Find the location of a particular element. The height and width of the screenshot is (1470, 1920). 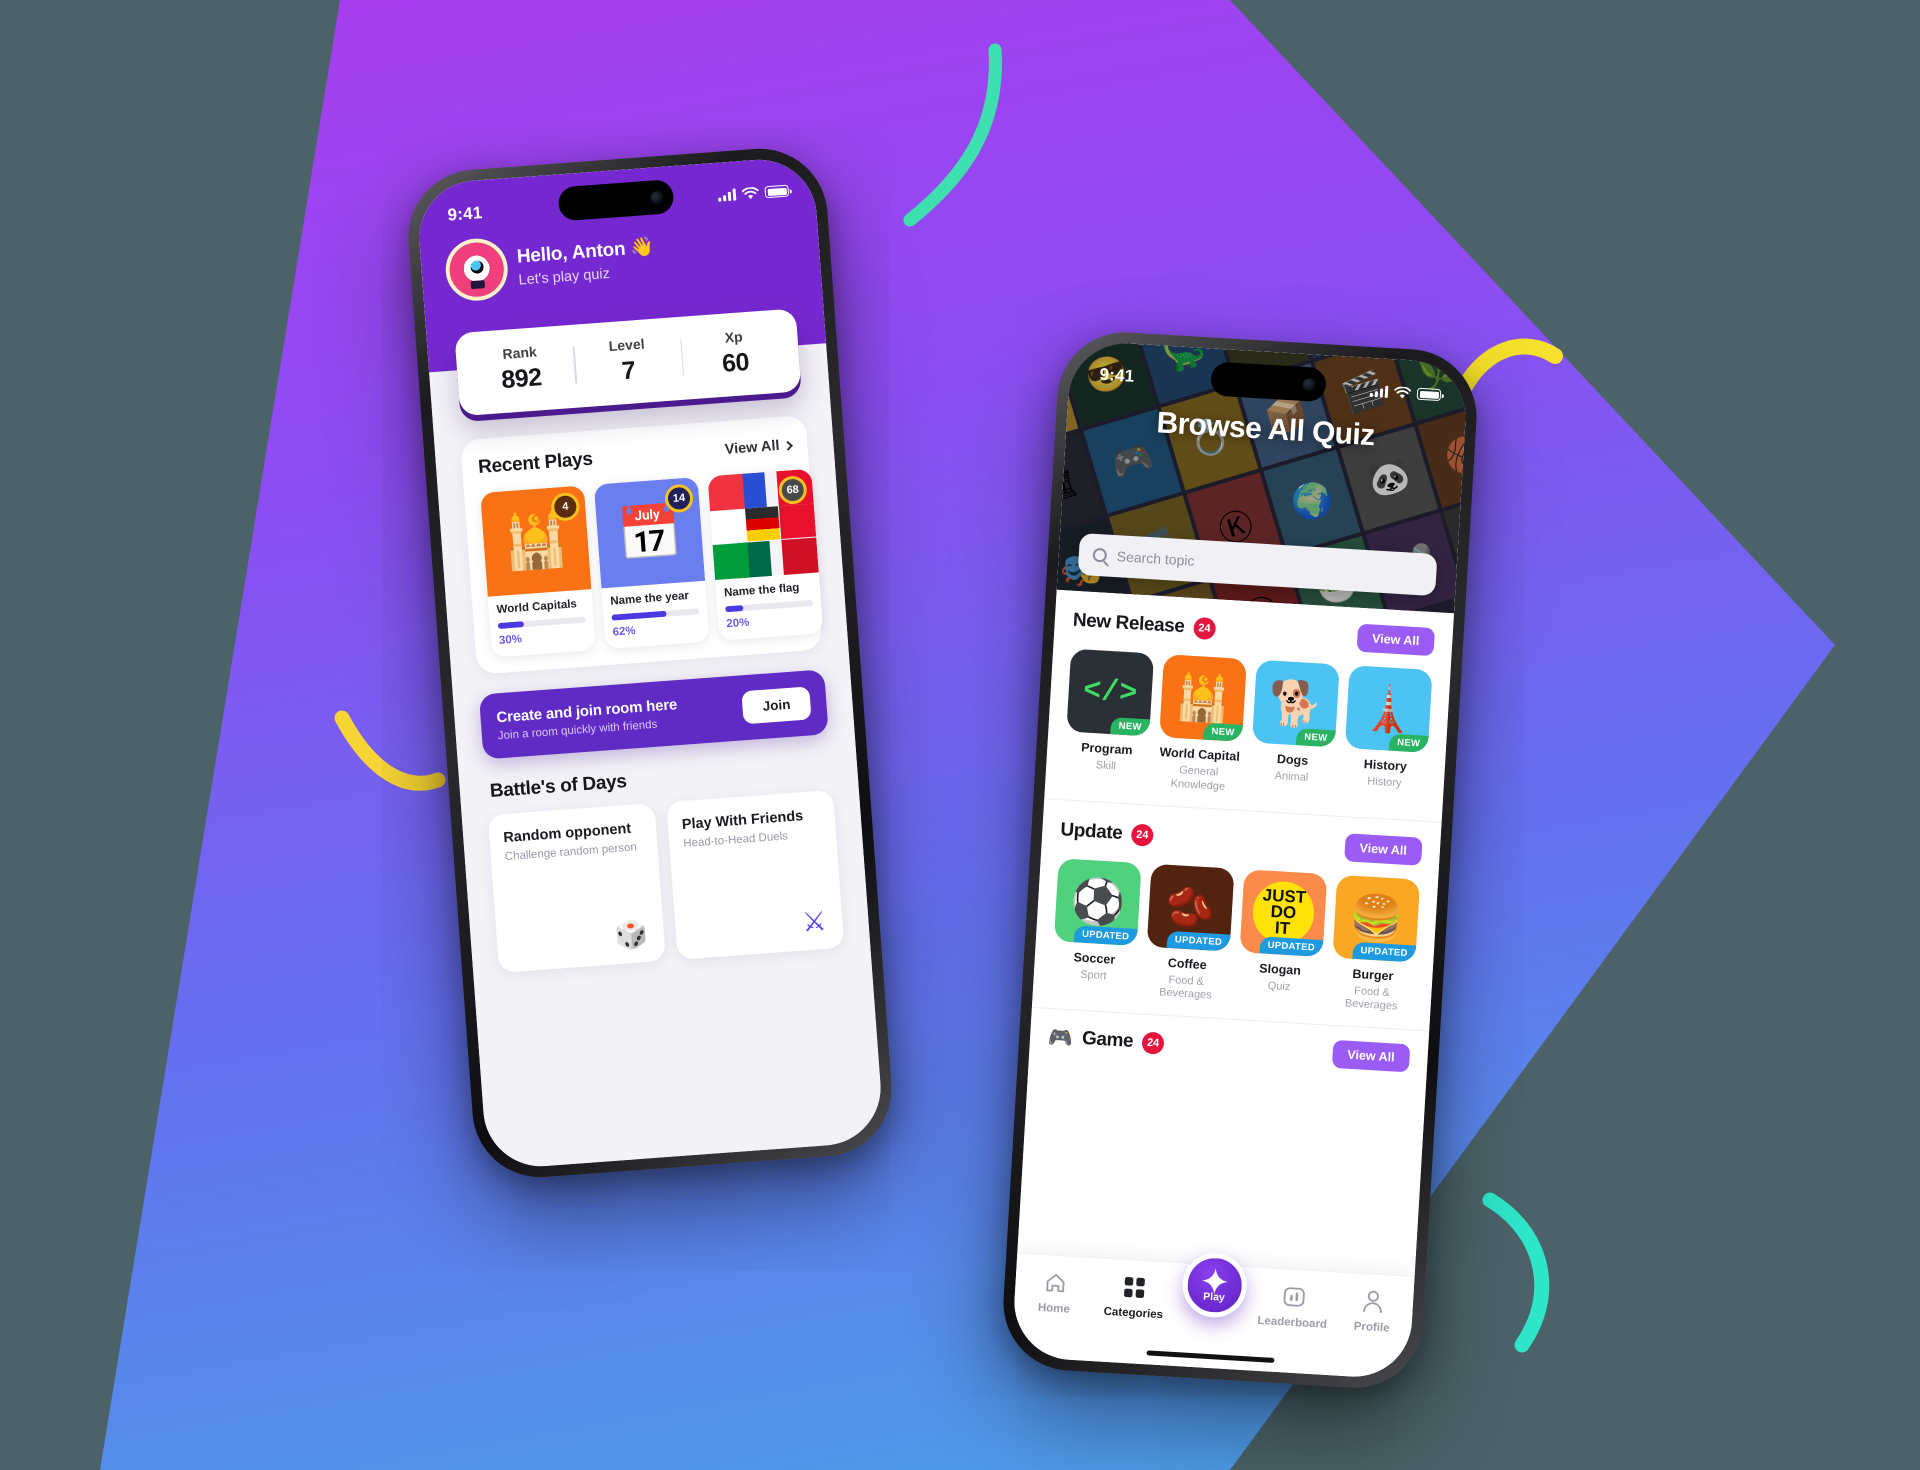

list-item: 🕌 4 World Capitals 30% is located at coordinates (538, 571).